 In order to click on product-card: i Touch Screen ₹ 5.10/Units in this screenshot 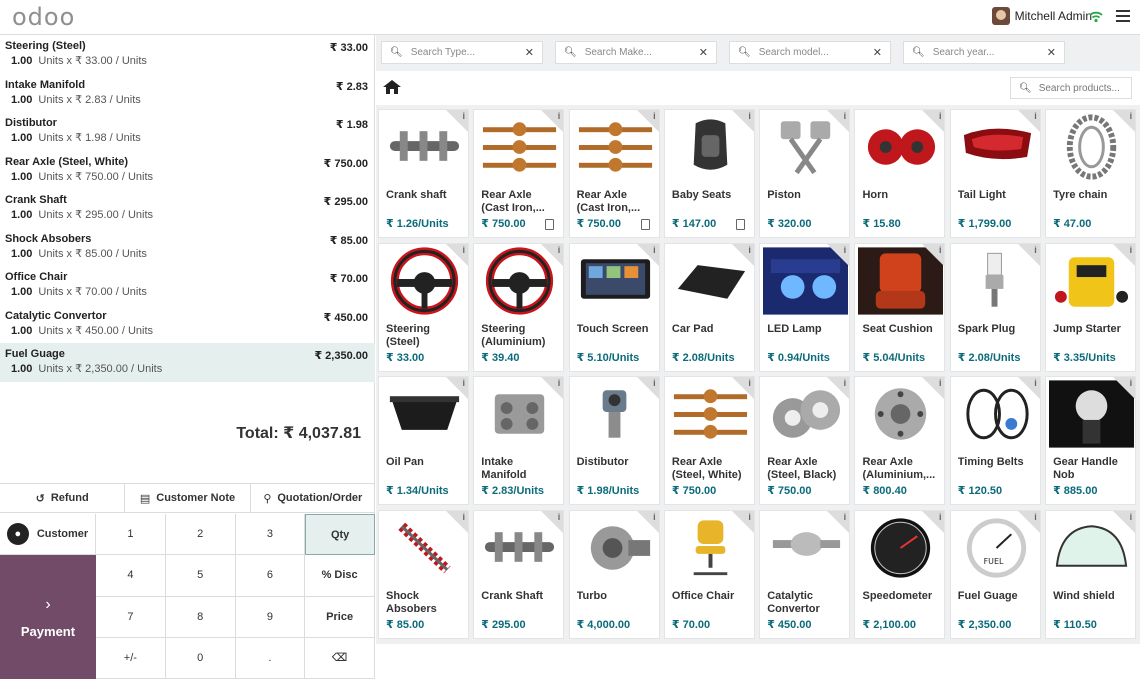, I will do `click(614, 307)`.